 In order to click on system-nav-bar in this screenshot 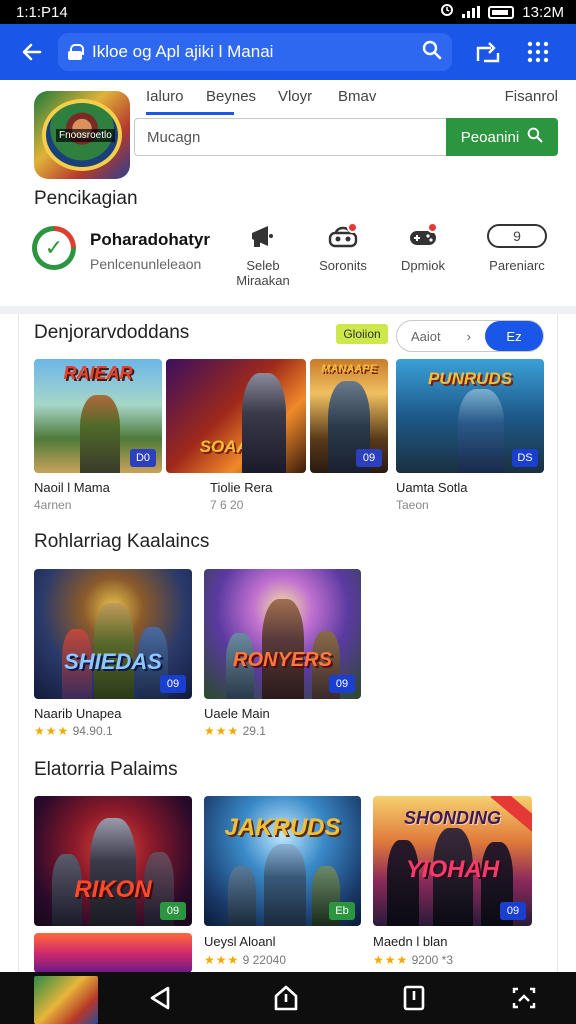, I will do `click(288, 998)`.